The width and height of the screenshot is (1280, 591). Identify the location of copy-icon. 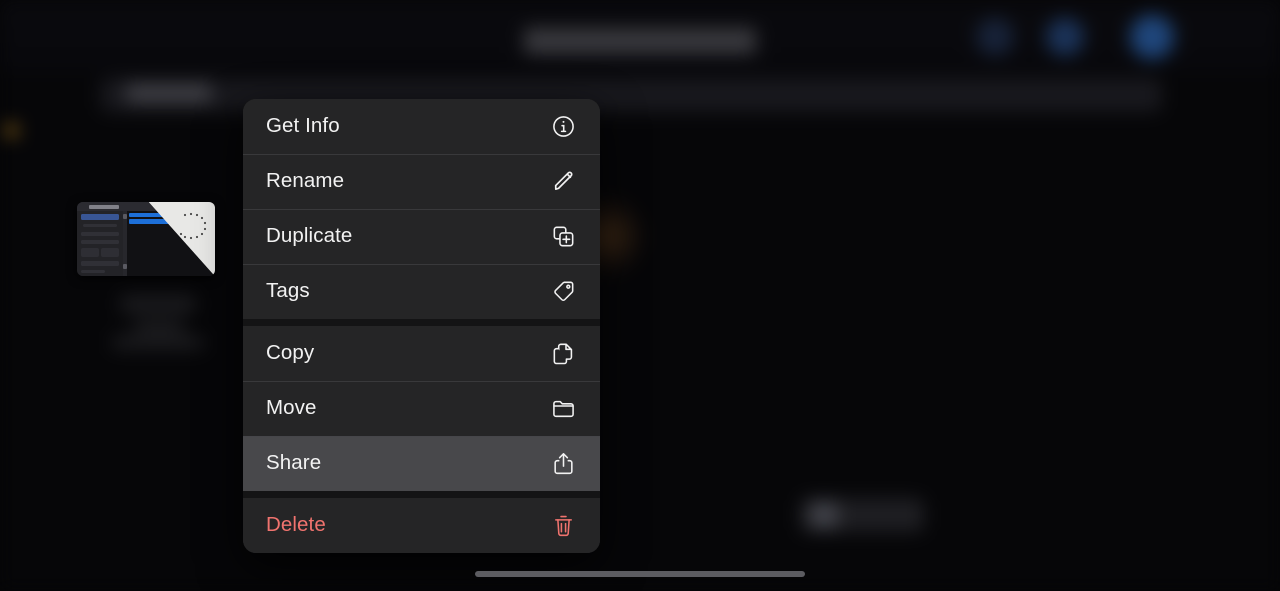
(563, 354).